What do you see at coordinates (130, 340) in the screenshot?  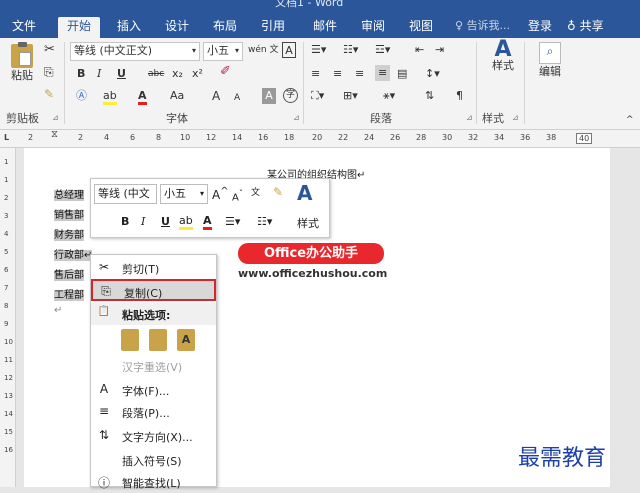 I see `paste-keep-format-icon` at bounding box center [130, 340].